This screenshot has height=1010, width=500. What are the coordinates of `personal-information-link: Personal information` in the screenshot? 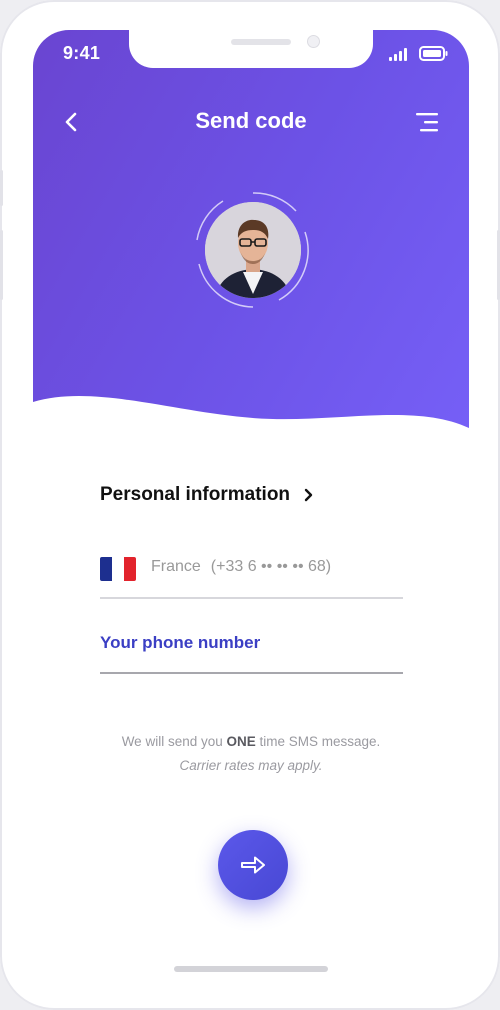 It's located at (207, 495).